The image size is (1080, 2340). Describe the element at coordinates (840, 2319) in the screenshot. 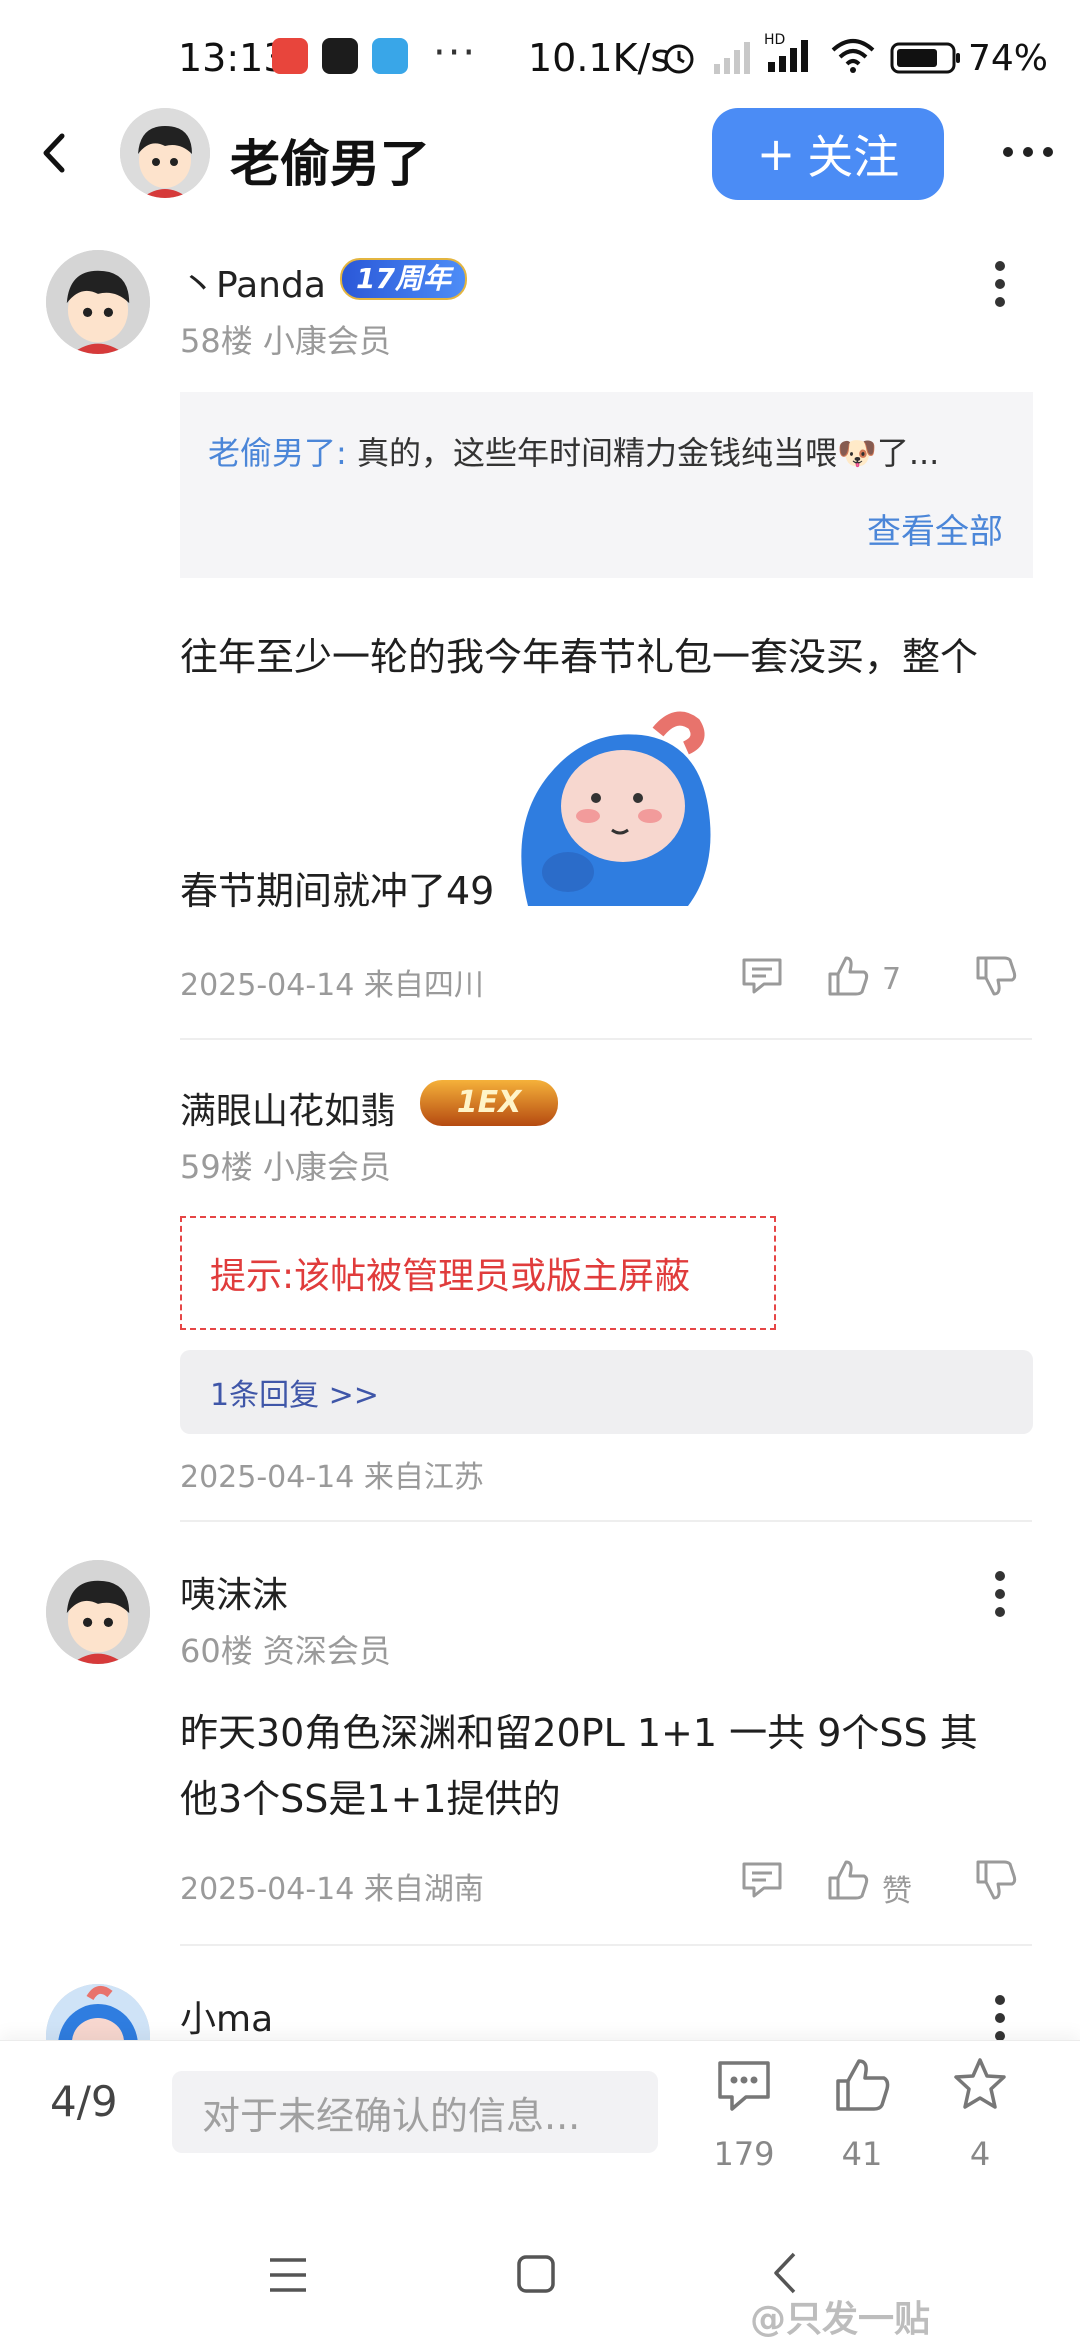

I see `watermark: @只发一贴` at that location.